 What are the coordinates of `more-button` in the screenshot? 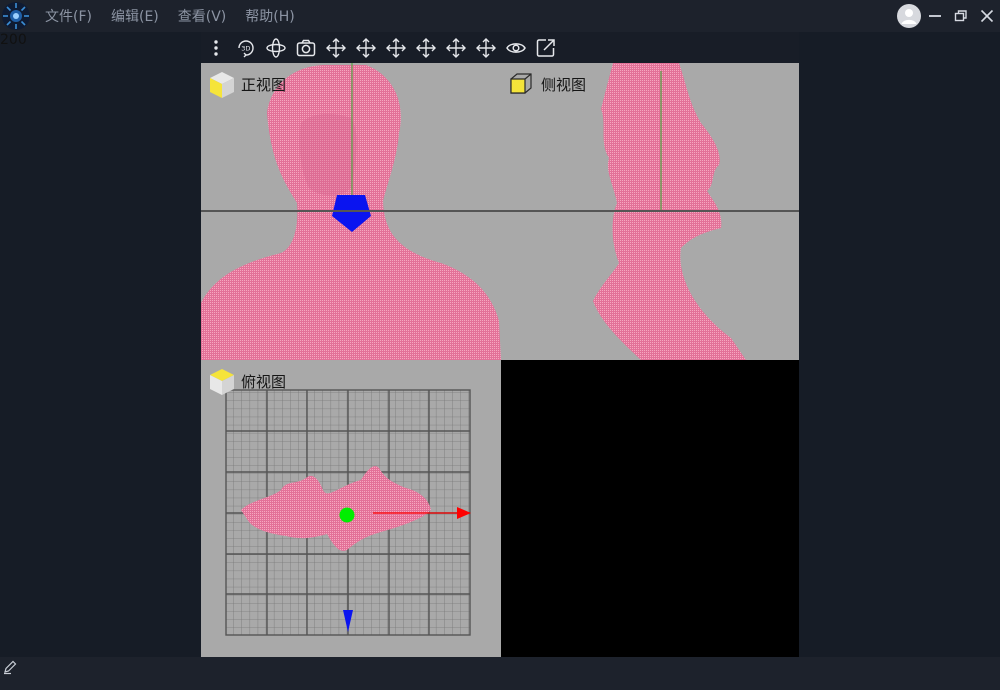 It's located at (216, 48).